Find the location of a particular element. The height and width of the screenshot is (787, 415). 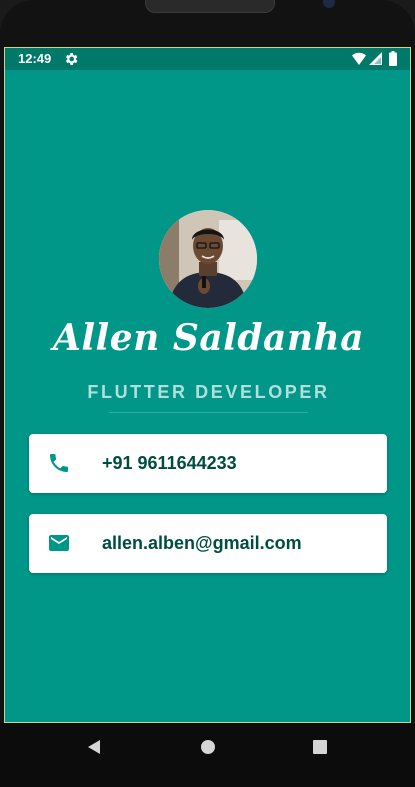

profile-photo is located at coordinates (208, 259).